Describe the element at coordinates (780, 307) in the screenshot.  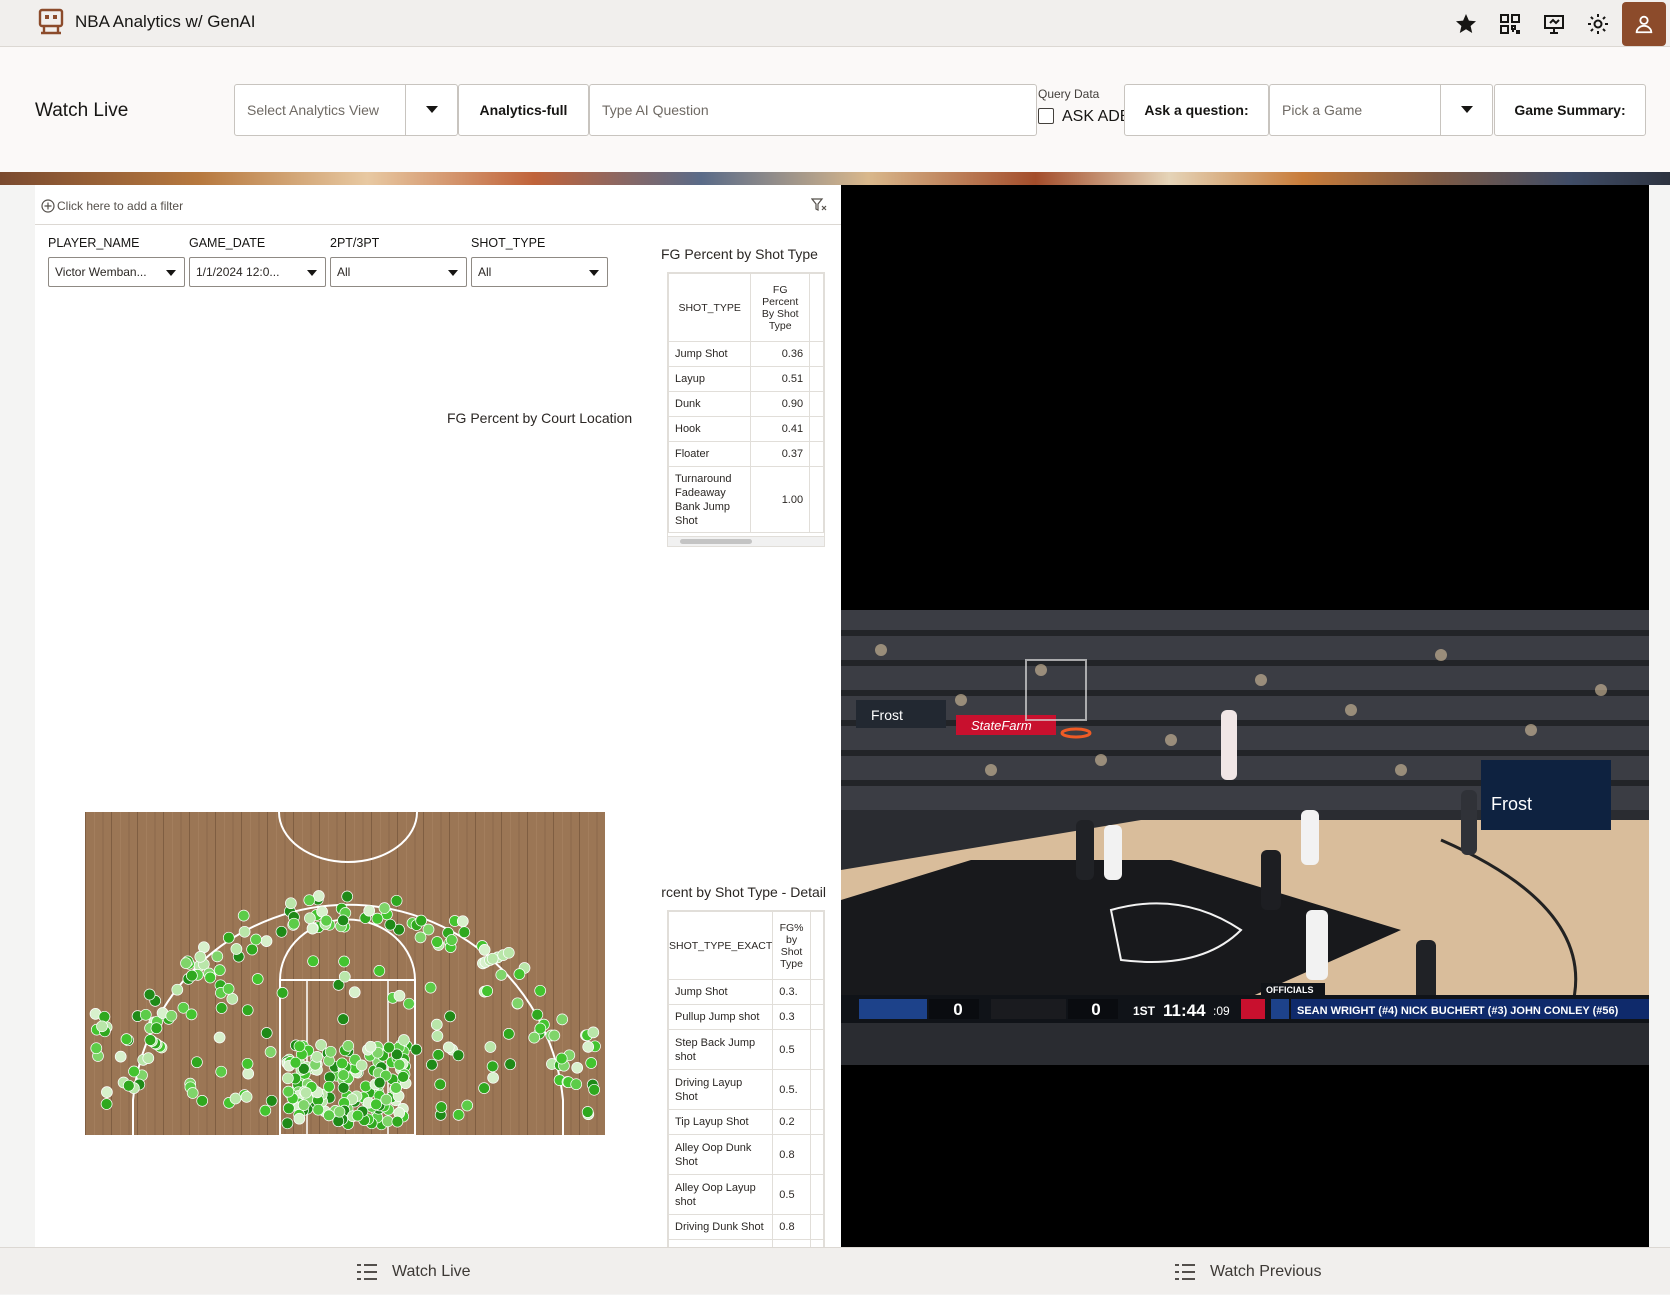
I see `col-header-fg-percent: FG Percent By Shot Type` at that location.